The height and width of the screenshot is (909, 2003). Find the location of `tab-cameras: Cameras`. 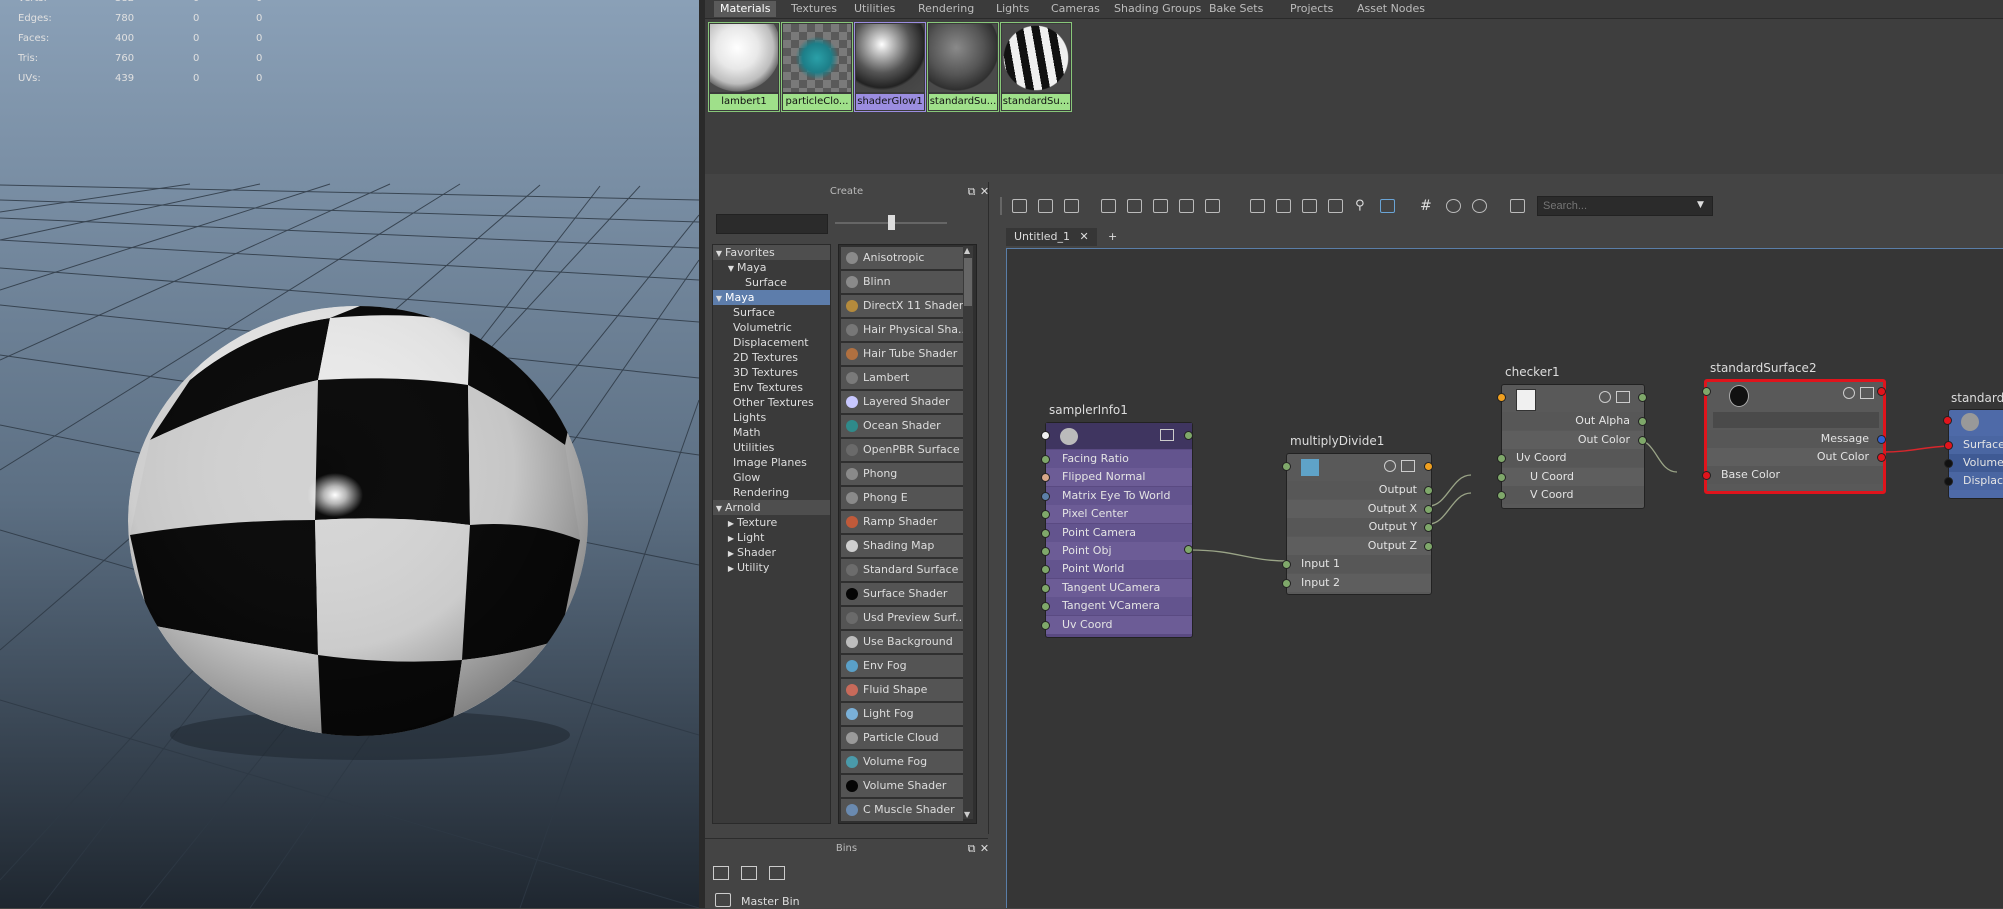

tab-cameras: Cameras is located at coordinates (1075, 9).